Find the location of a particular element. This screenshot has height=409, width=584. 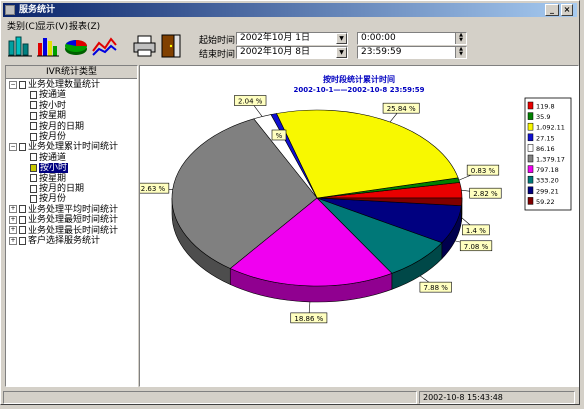

tree-node-label: 业务处理平均时间统计 is located at coordinates (73, 209).